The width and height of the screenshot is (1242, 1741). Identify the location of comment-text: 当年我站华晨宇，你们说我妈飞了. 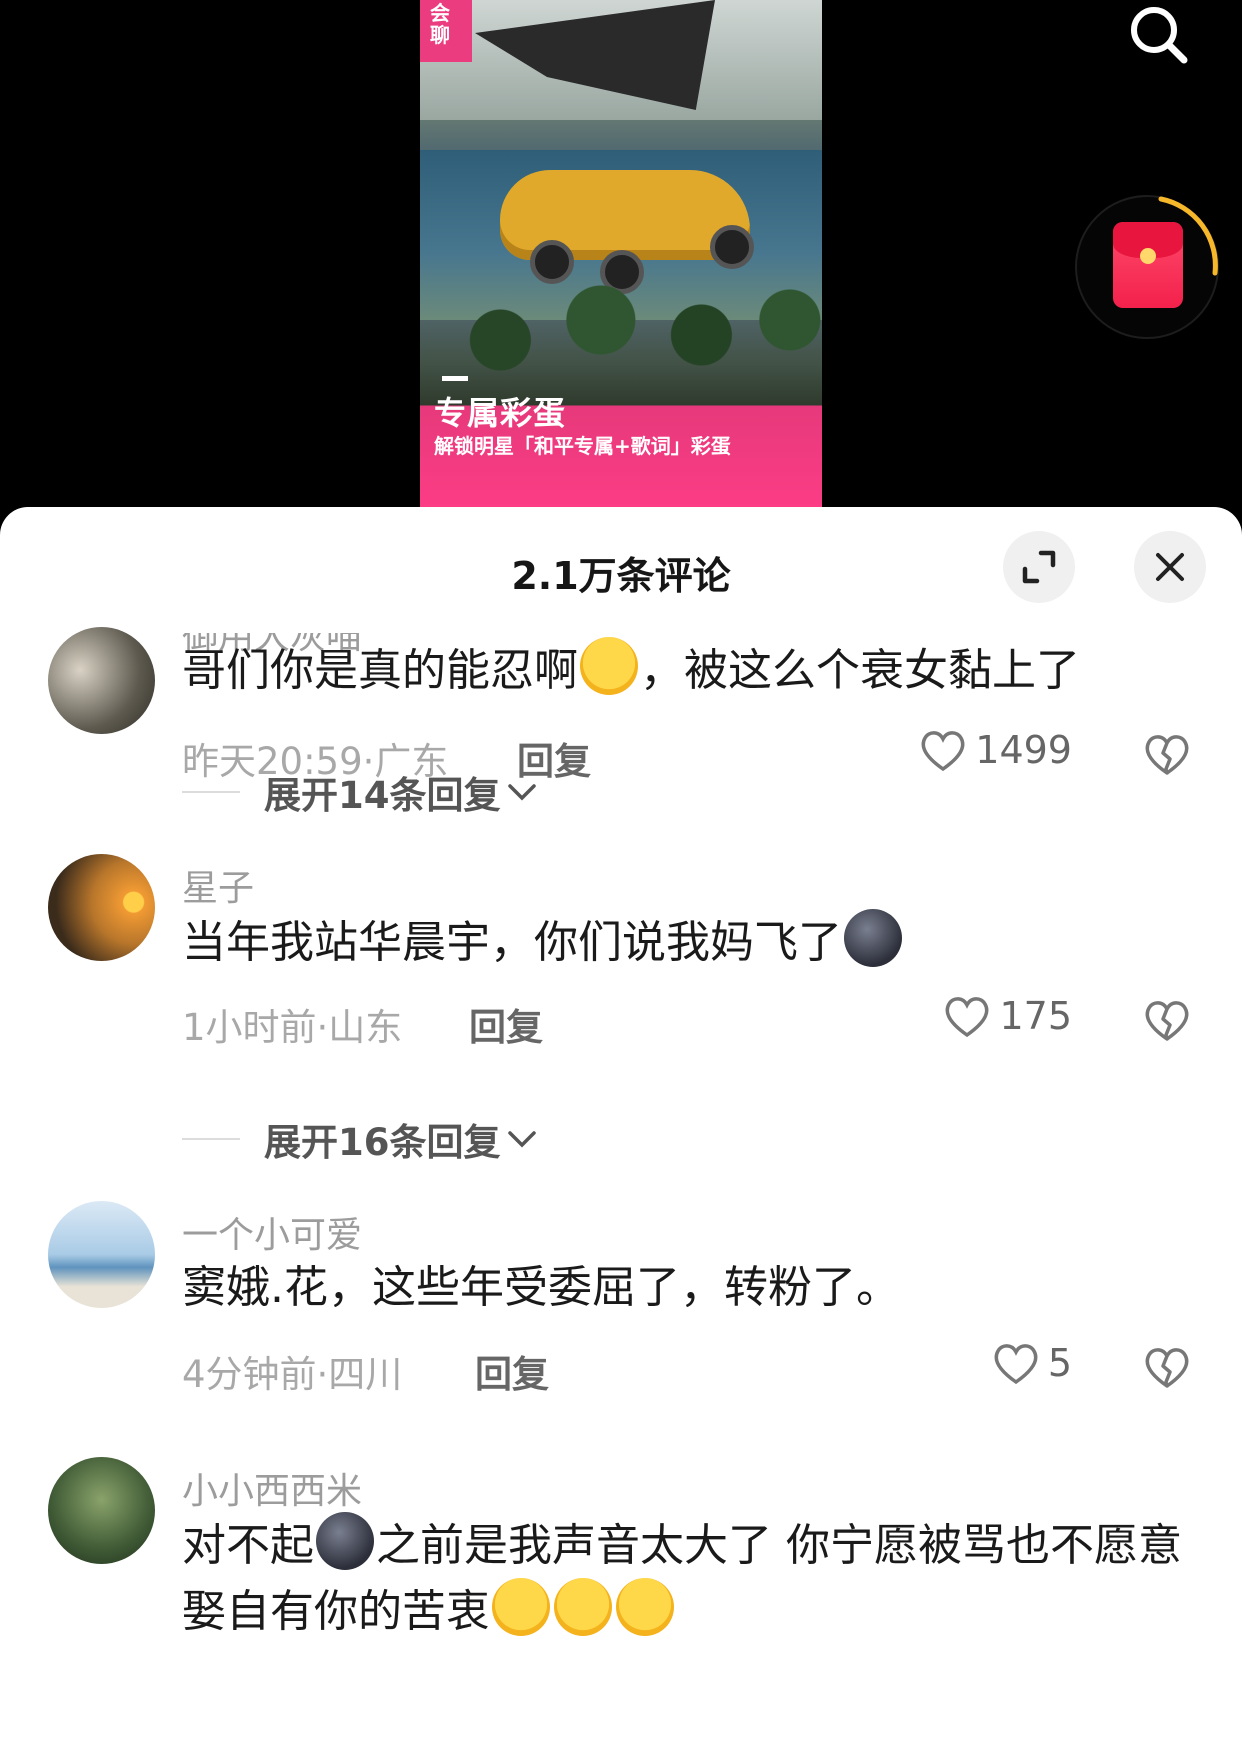
(687, 942).